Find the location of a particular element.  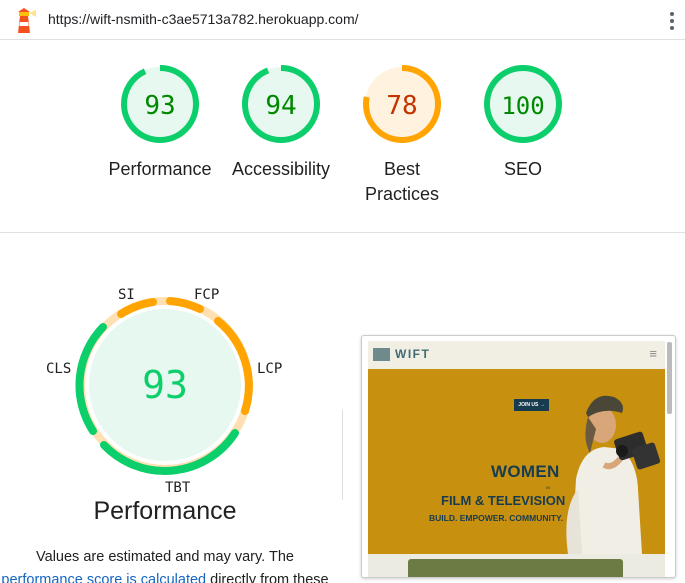

metric-label-lcp: LCP is located at coordinates (270, 369).